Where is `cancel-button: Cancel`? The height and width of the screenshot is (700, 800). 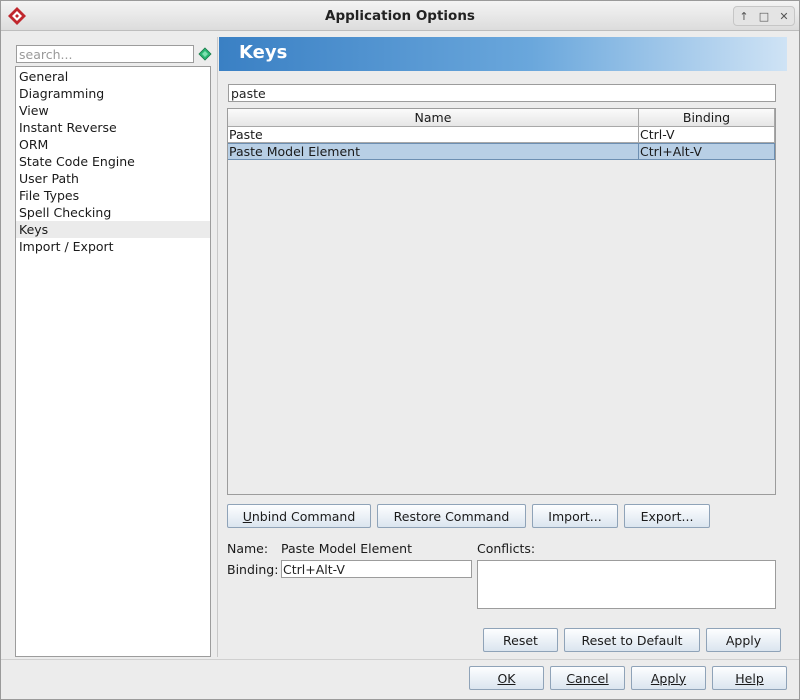
cancel-button: Cancel is located at coordinates (587, 678).